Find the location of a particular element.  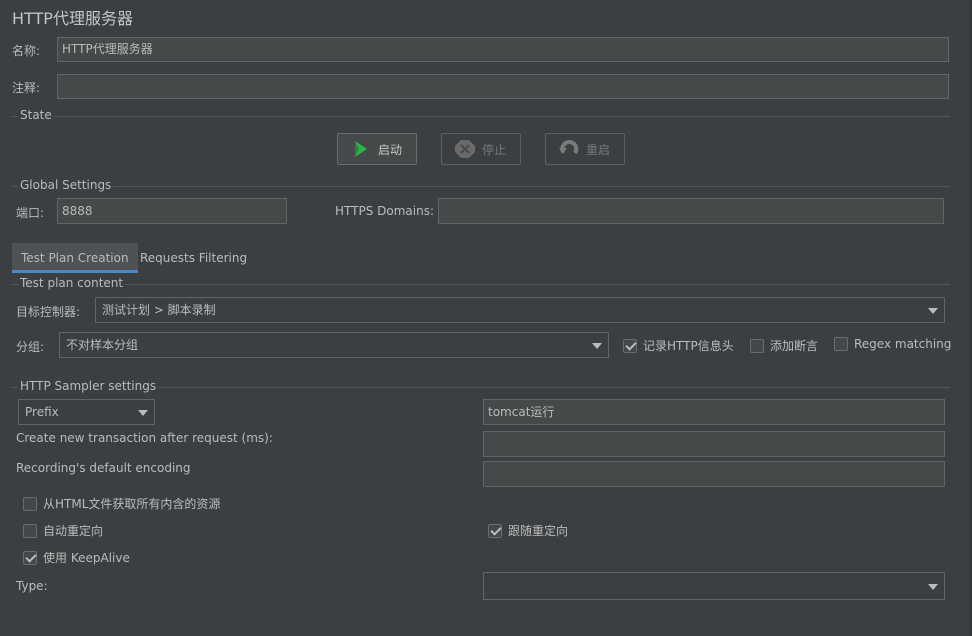

name-input: HTTP代理服务器 is located at coordinates (503, 49).